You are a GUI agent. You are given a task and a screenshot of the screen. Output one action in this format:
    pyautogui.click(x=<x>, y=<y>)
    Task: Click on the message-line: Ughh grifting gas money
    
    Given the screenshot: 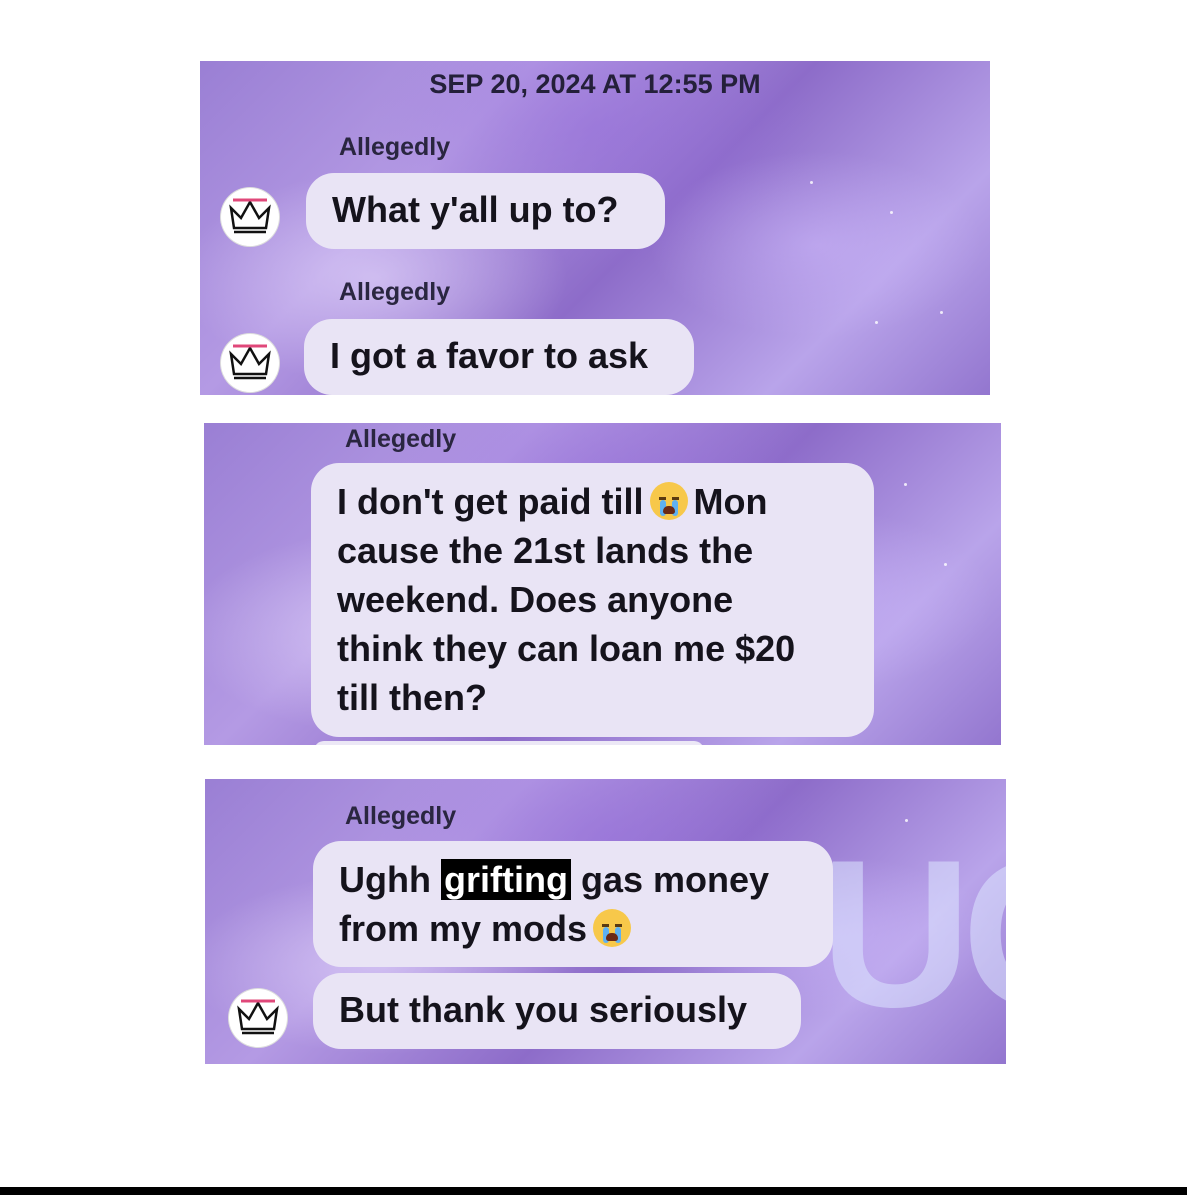 What is the action you would take?
    pyautogui.click(x=554, y=879)
    